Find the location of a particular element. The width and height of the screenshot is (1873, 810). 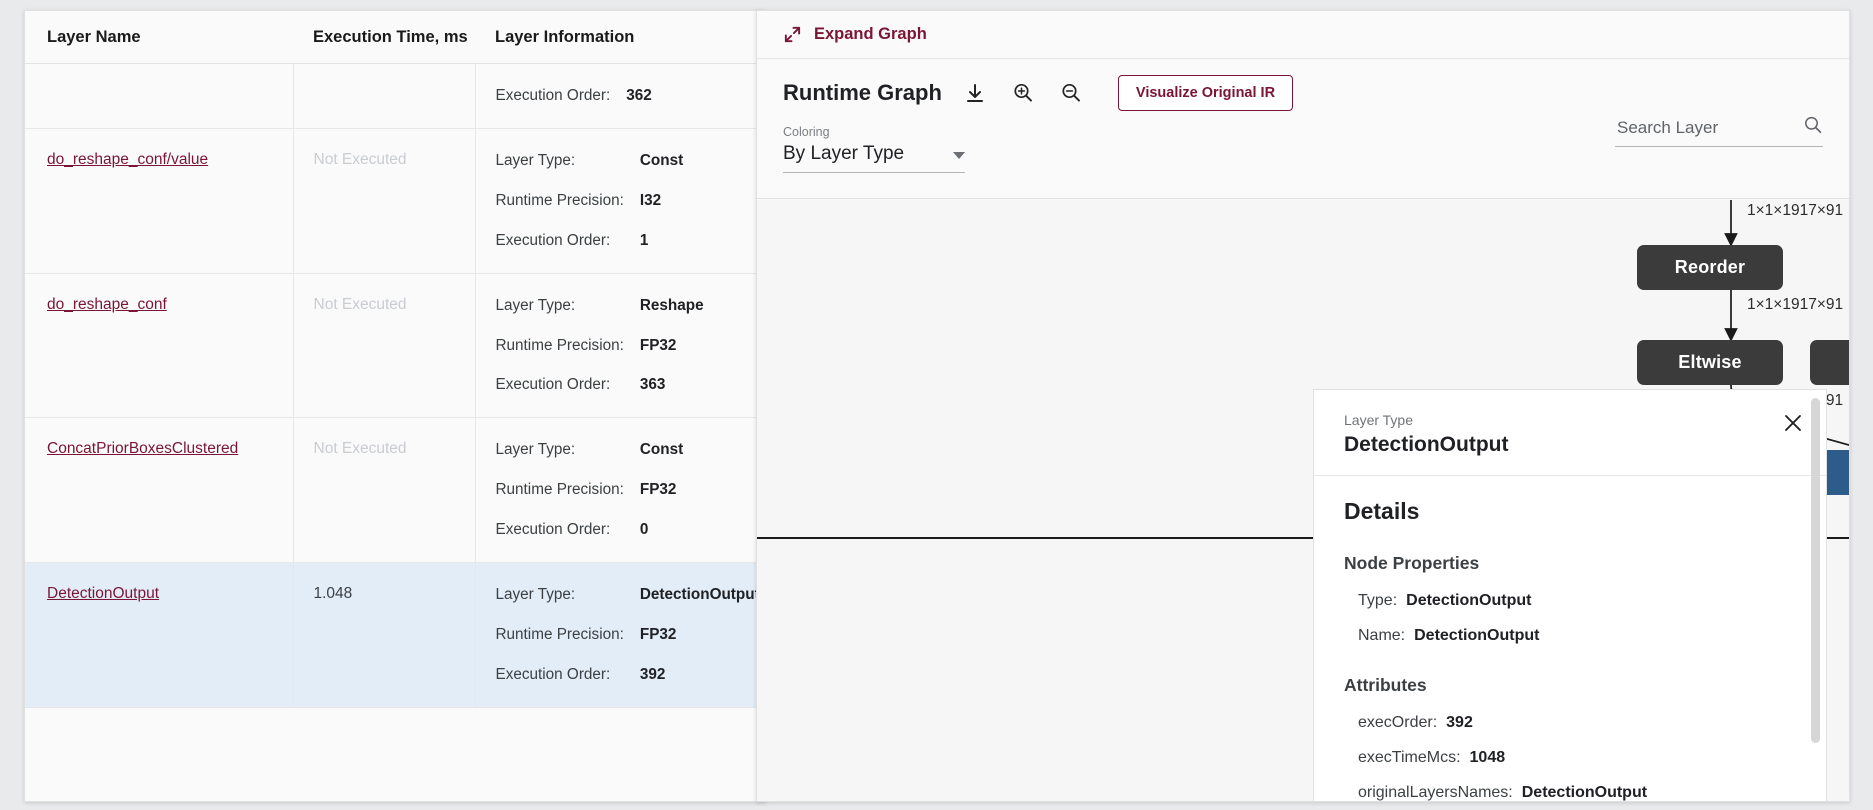

cell-layer-name: do_reshape_conf is located at coordinates (159, 346).